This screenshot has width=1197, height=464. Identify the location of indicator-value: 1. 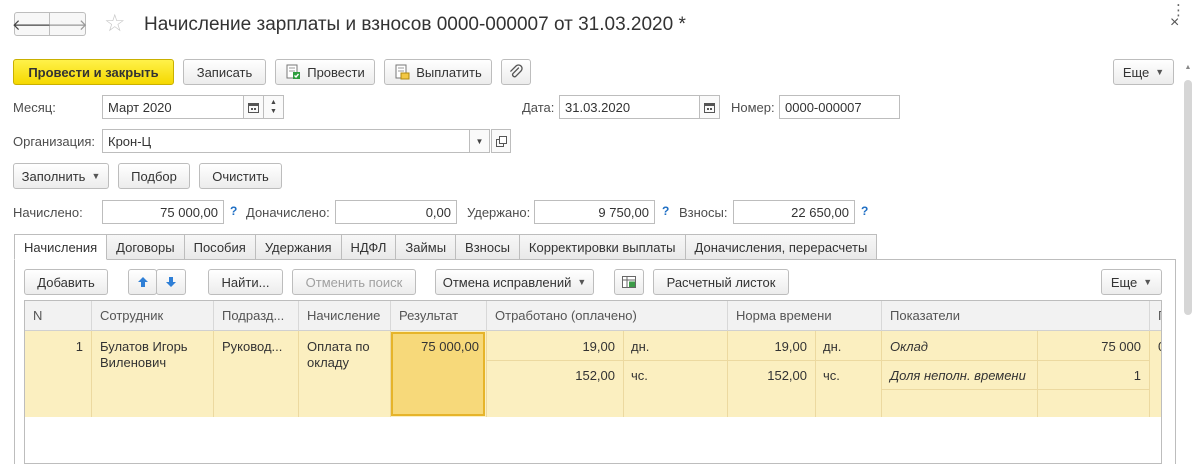
(1137, 375).